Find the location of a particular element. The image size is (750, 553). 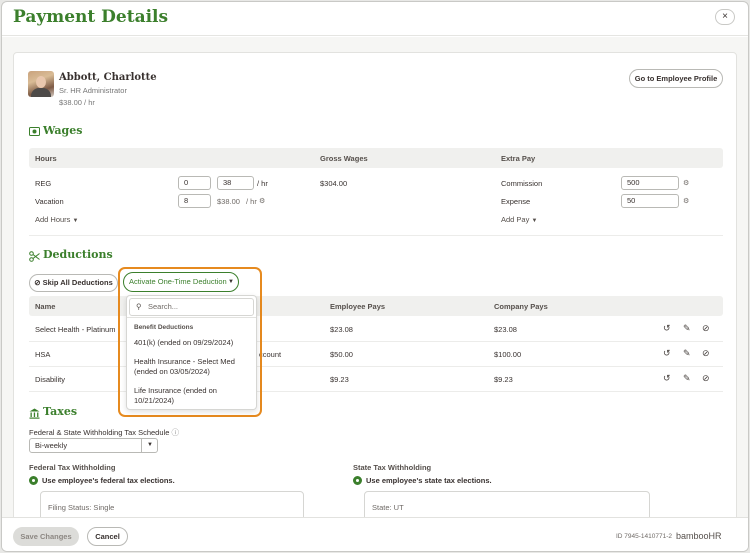

menu-item: Life Insurance (ended on 10/21/2024) is located at coordinates (182, 396).